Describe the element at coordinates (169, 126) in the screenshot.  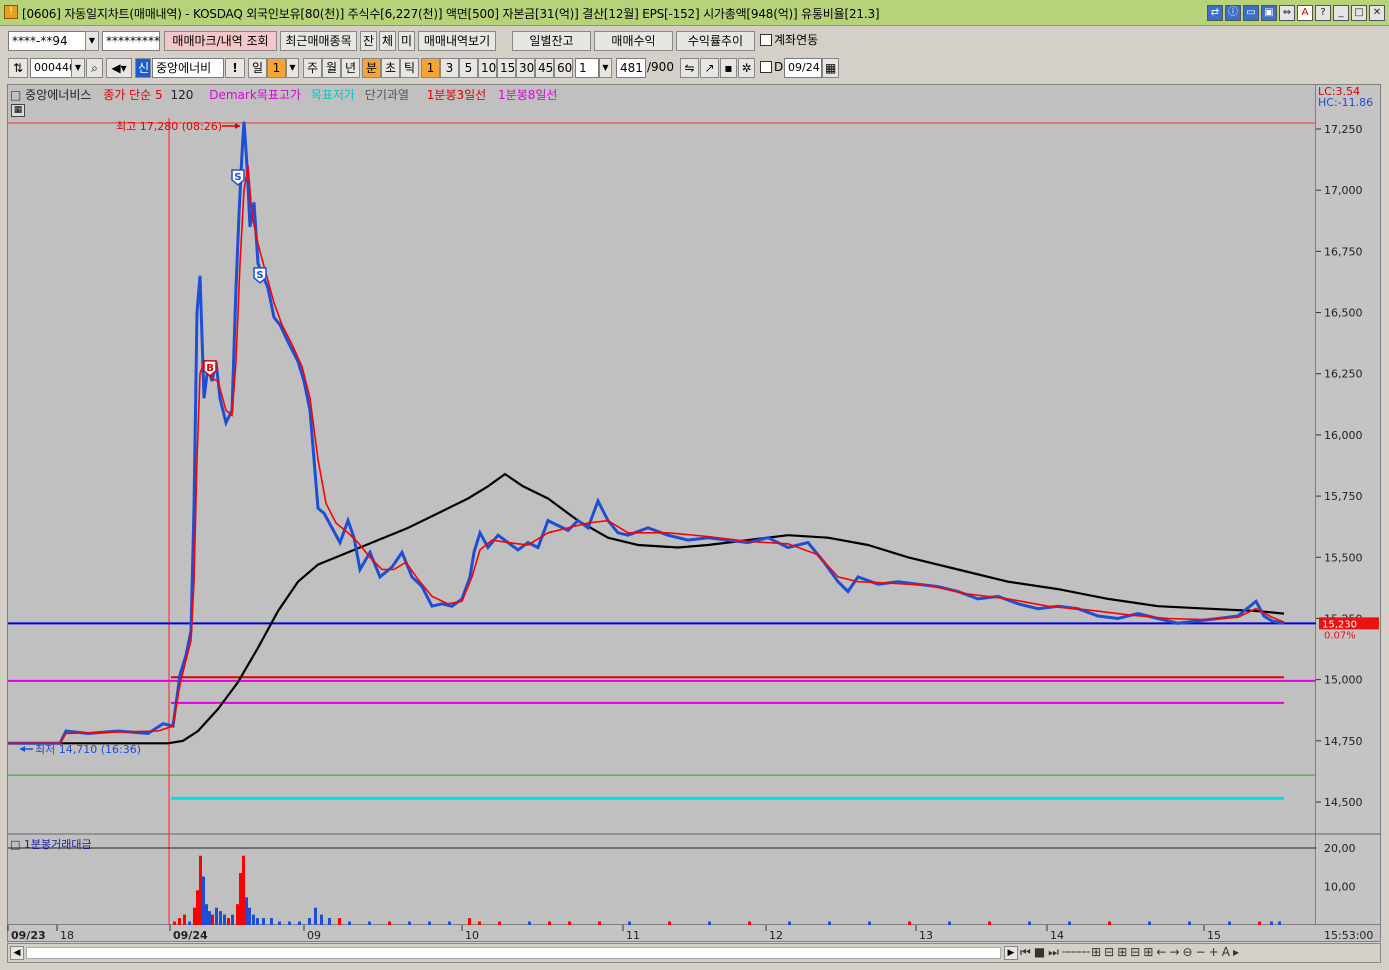
I see `high-label: 최고 17,280 (08:26)` at that location.